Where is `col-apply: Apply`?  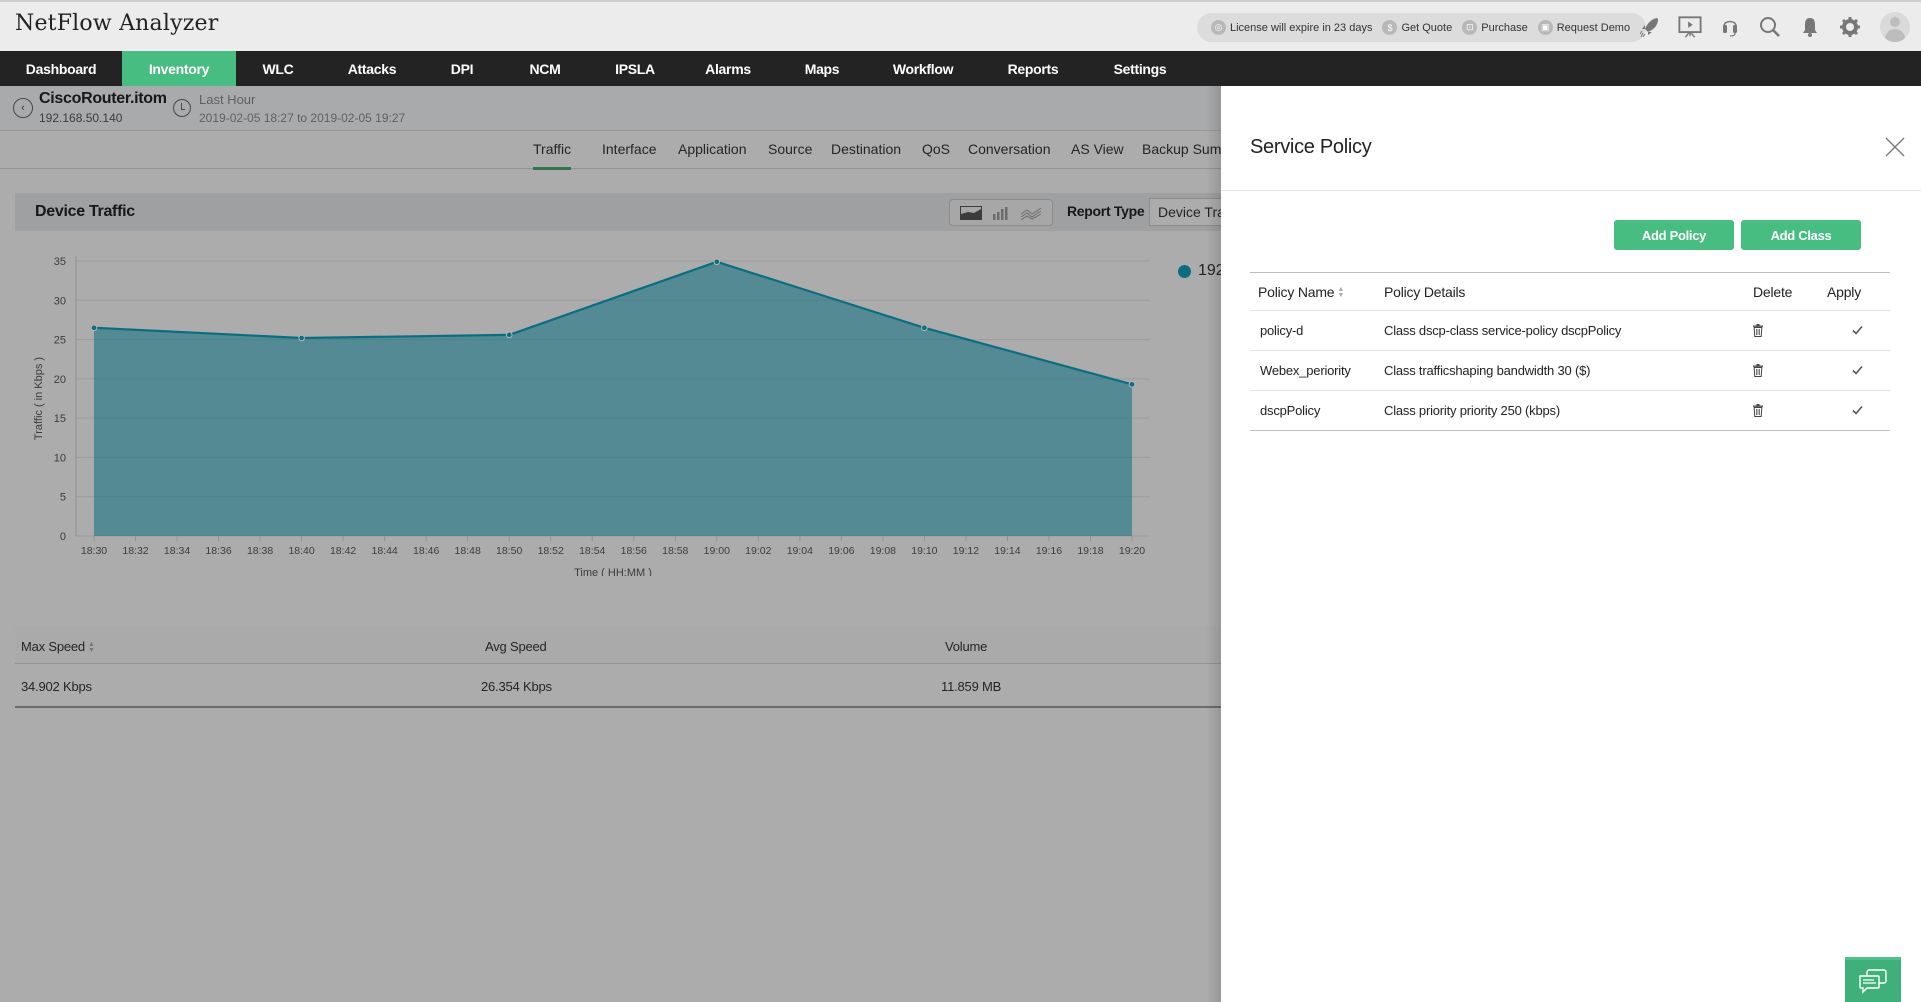
col-apply: Apply is located at coordinates (1844, 292).